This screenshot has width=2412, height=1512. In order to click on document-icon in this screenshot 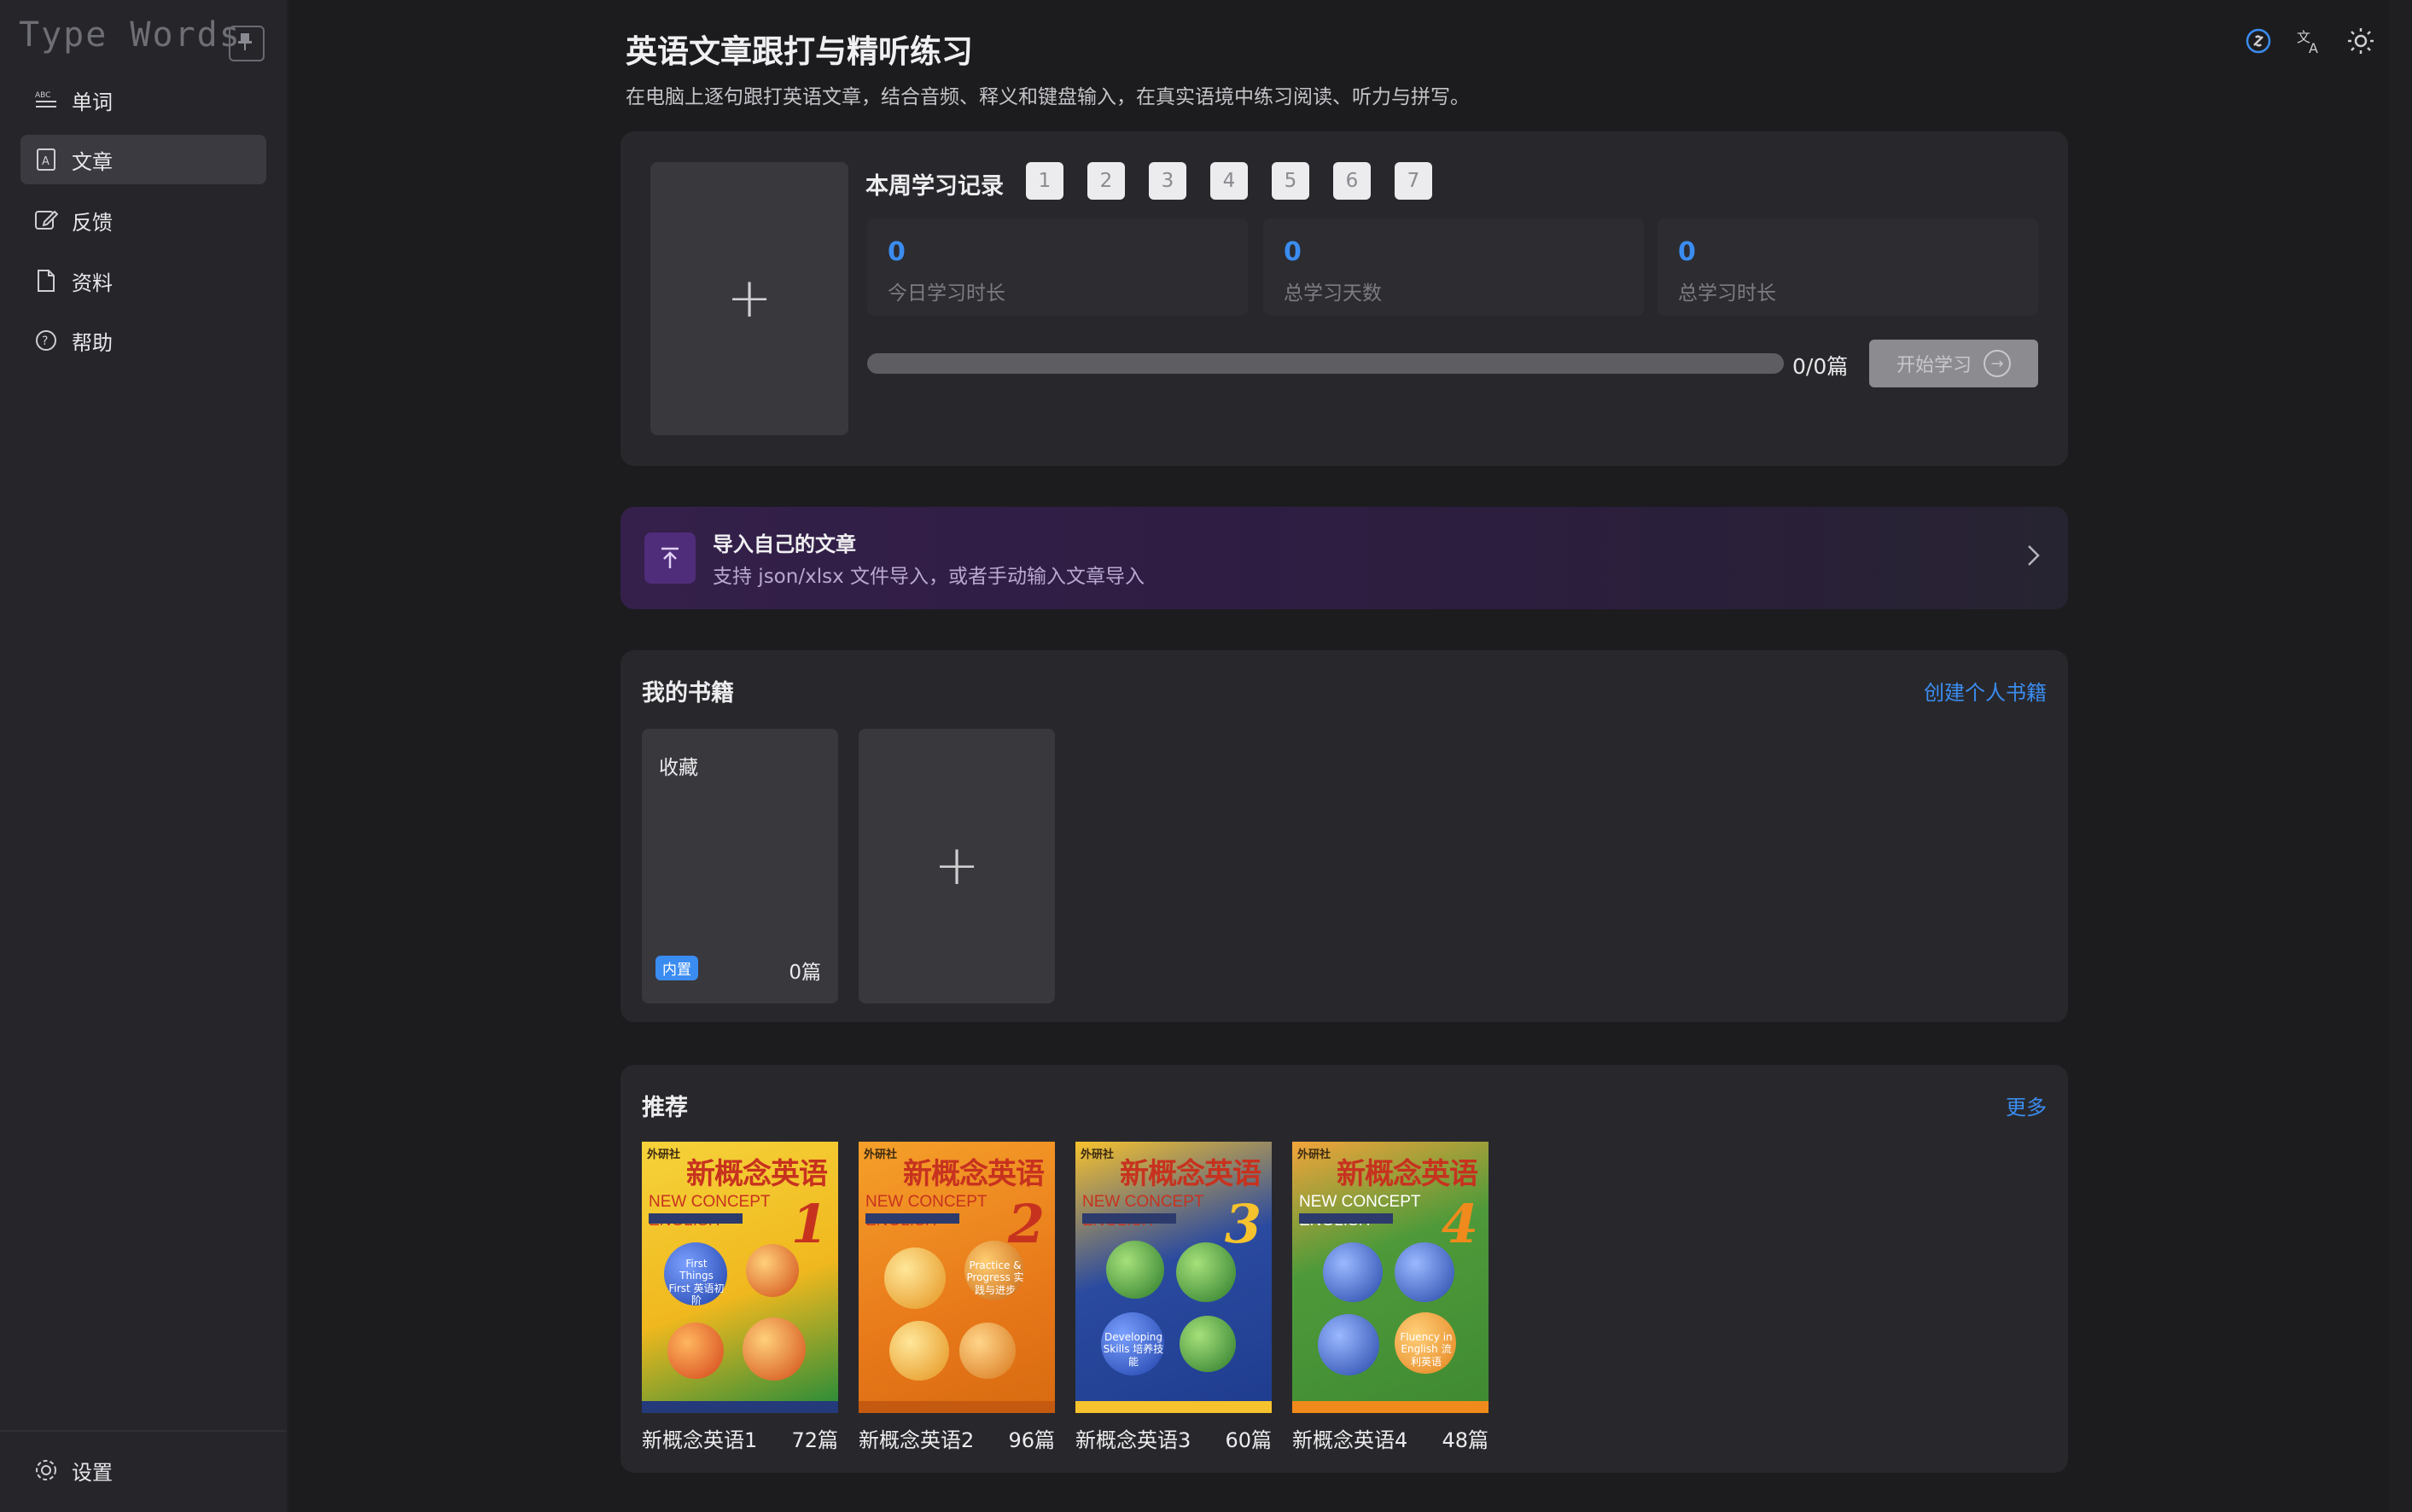, I will do `click(46, 280)`.